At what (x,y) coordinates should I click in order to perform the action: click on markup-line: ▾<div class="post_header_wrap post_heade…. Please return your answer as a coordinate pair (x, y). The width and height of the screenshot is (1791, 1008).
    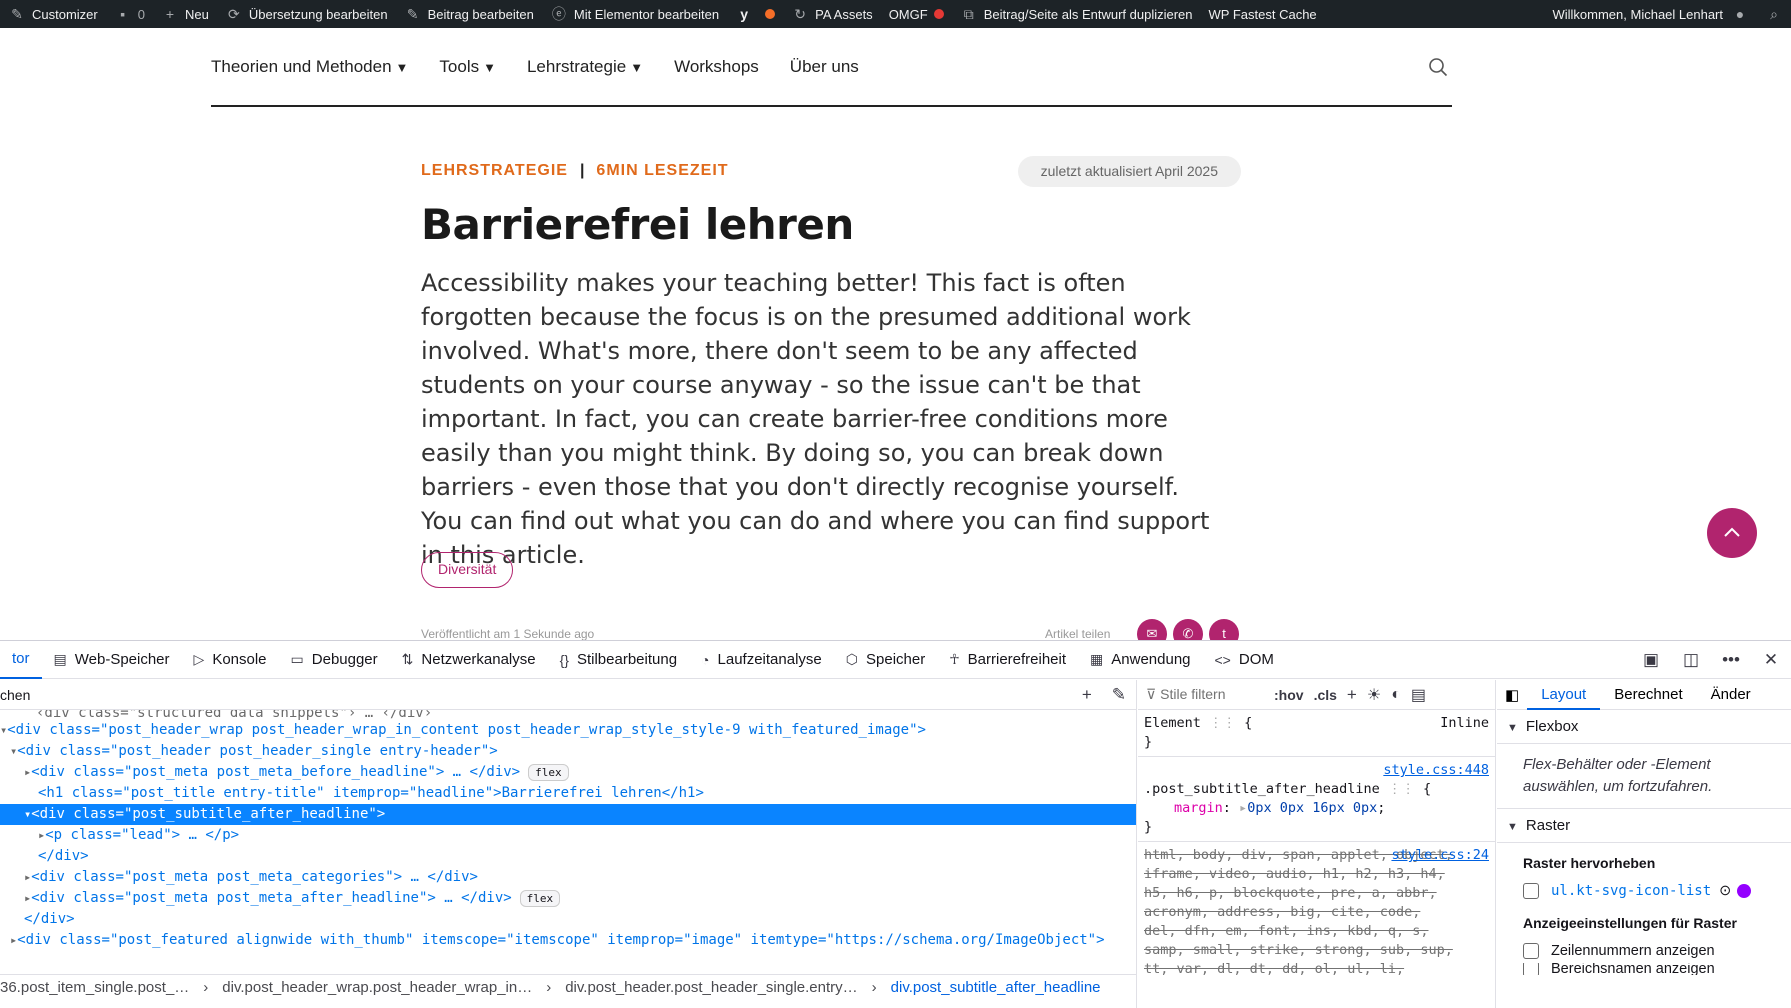
    Looking at the image, I should click on (568, 730).